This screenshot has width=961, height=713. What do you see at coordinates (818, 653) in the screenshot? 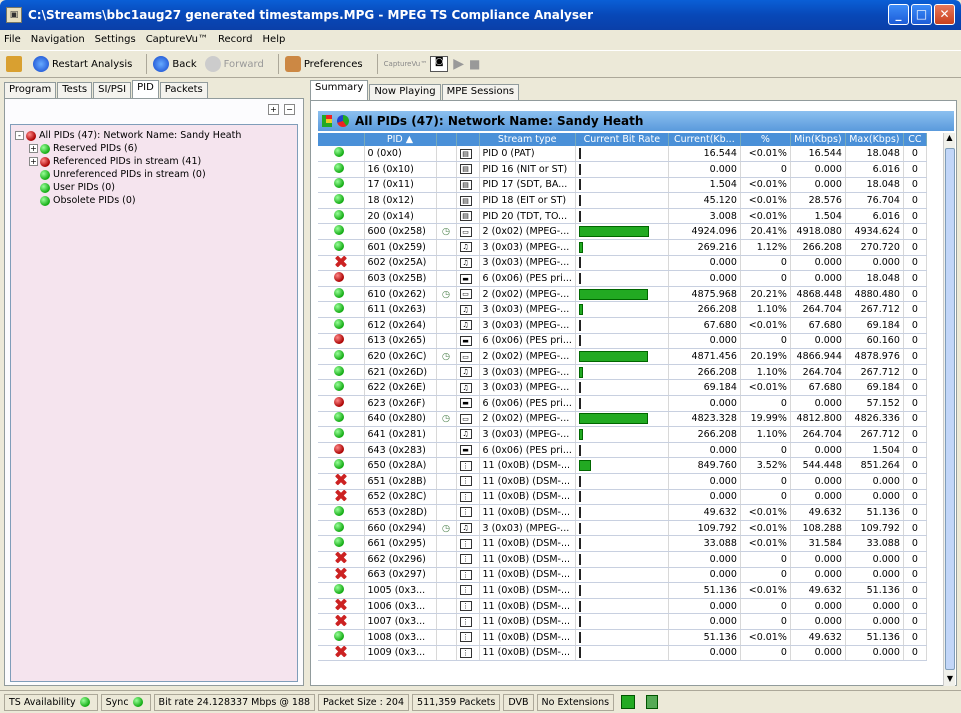
I see `min-rate-cell: 0.000` at bounding box center [818, 653].